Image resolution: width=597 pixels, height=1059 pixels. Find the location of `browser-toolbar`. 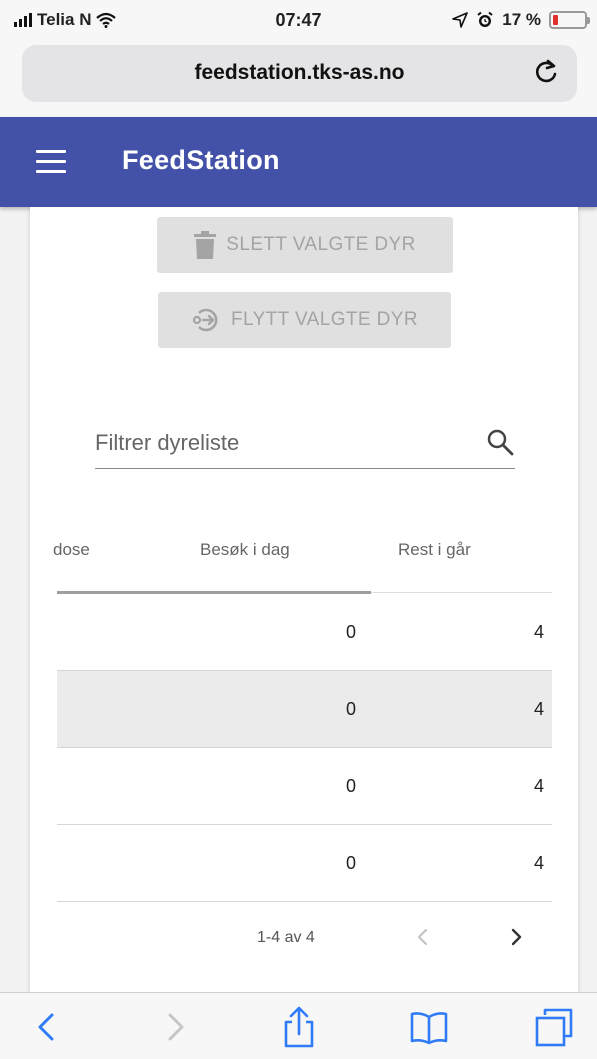

browser-toolbar is located at coordinates (298, 1025).